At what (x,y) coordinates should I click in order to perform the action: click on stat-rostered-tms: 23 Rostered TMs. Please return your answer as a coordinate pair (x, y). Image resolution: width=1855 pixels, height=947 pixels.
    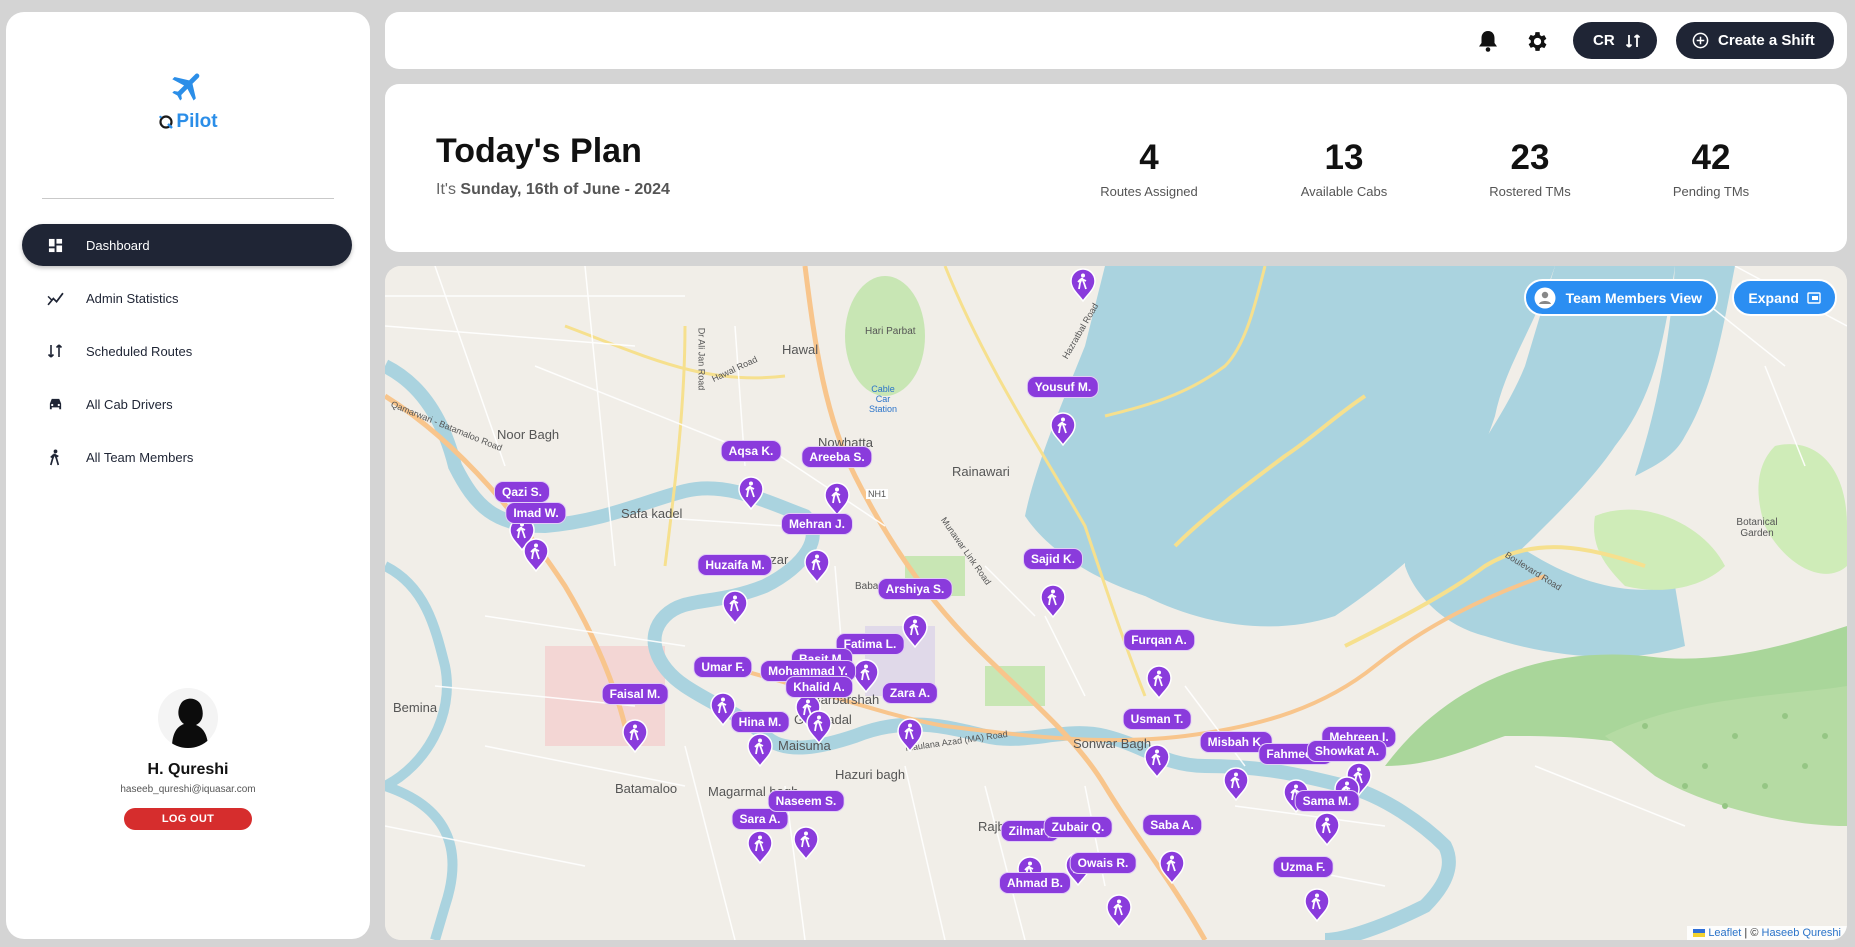
    Looking at the image, I should click on (1530, 168).